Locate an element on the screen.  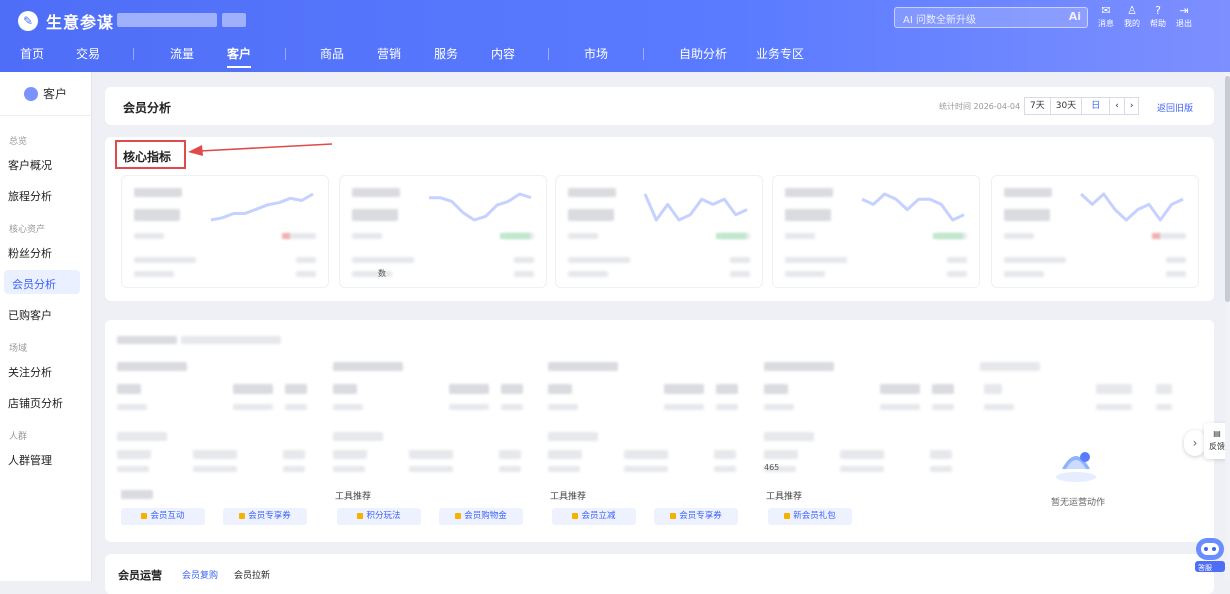
metric-sparkline is located at coordinates (262, 207).